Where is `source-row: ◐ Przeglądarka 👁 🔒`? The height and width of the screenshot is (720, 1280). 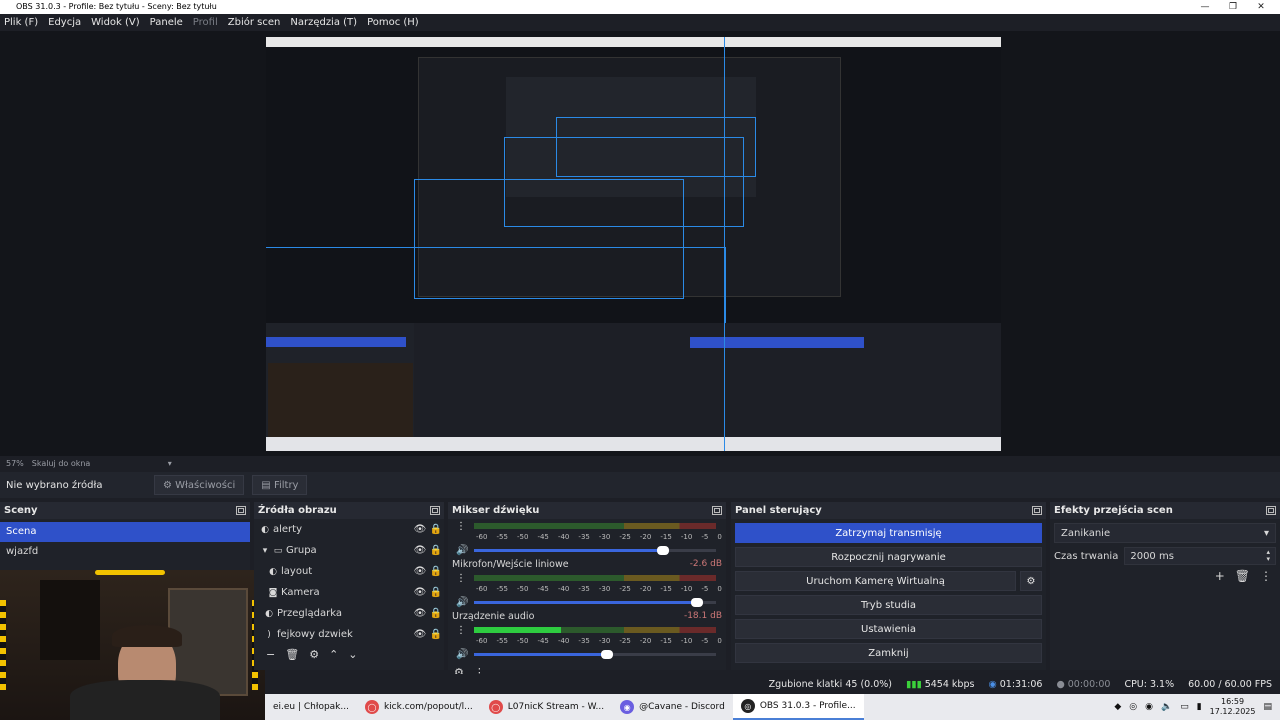 source-row: ◐ Przeglądarka 👁 🔒 is located at coordinates (349, 613).